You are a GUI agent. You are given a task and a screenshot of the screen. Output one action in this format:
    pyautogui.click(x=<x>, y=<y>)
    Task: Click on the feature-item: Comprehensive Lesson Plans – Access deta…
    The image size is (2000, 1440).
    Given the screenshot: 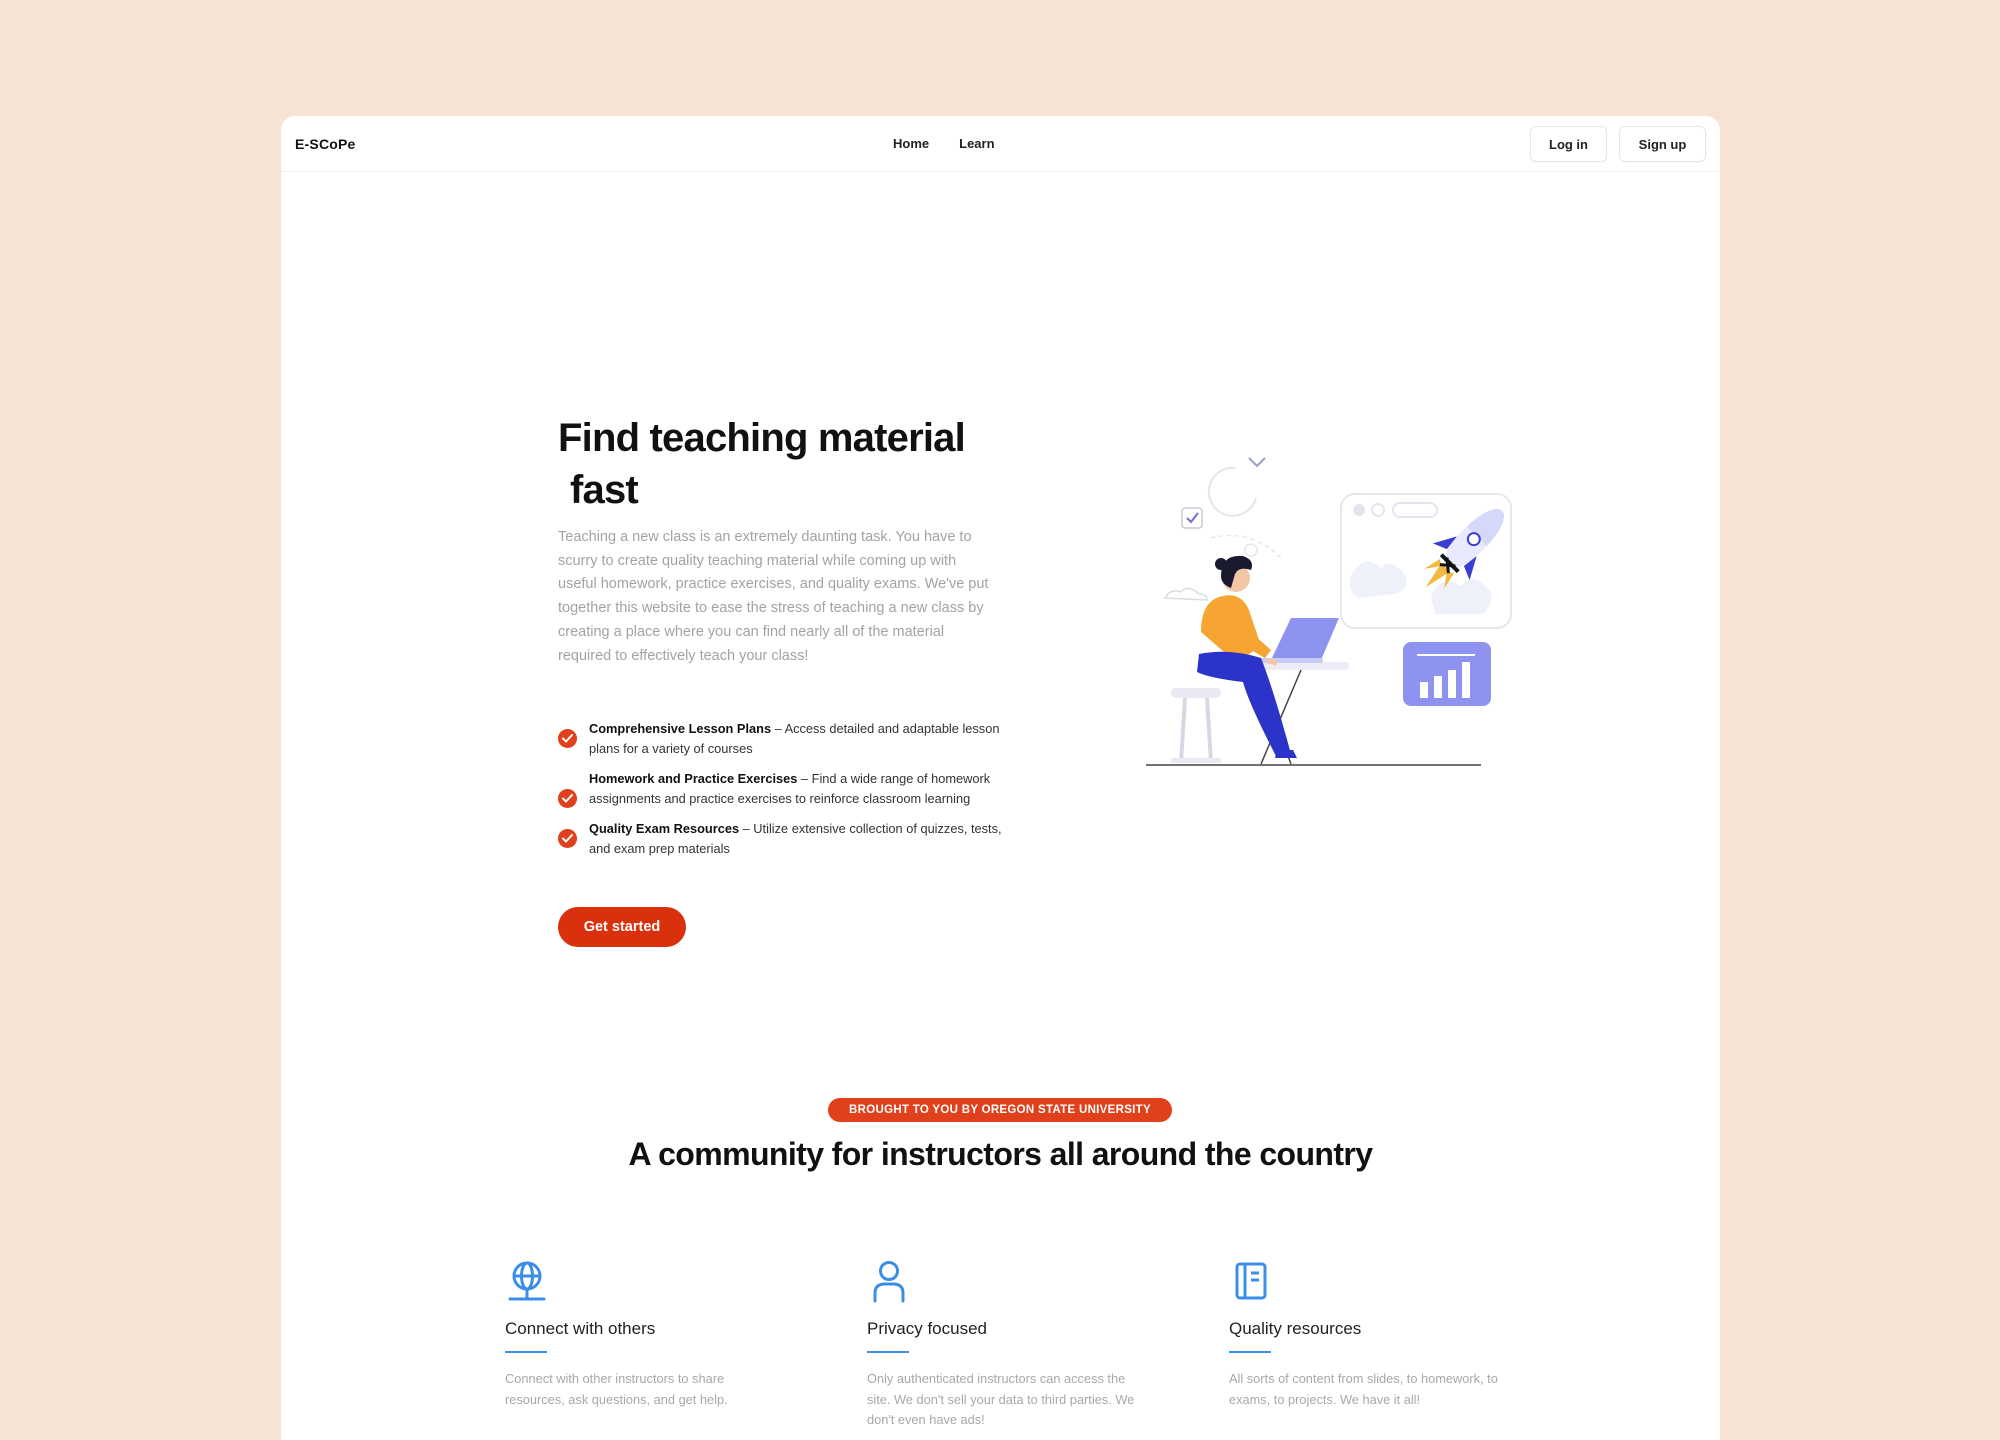 What is the action you would take?
    pyautogui.click(x=788, y=738)
    